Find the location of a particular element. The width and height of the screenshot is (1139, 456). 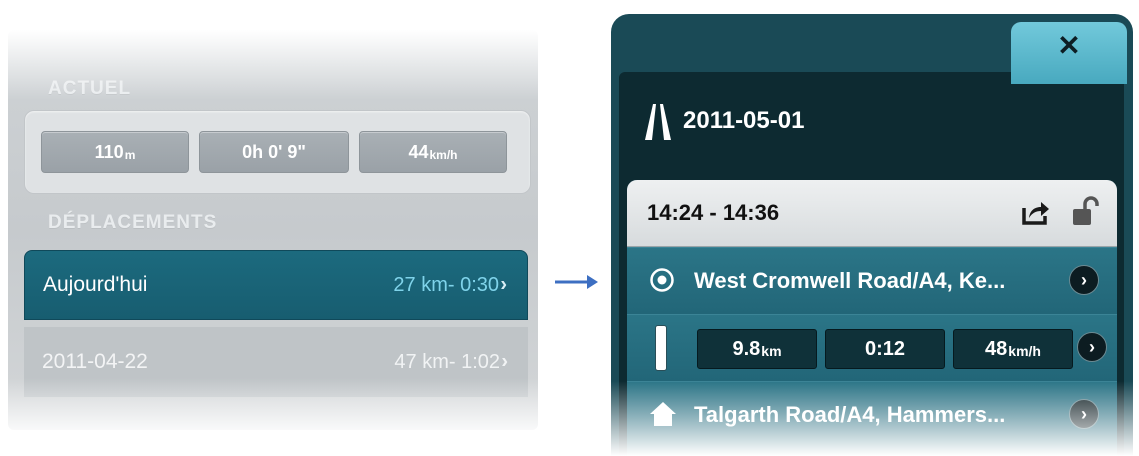

segment-speed-unit: km/h is located at coordinates (1024, 351).